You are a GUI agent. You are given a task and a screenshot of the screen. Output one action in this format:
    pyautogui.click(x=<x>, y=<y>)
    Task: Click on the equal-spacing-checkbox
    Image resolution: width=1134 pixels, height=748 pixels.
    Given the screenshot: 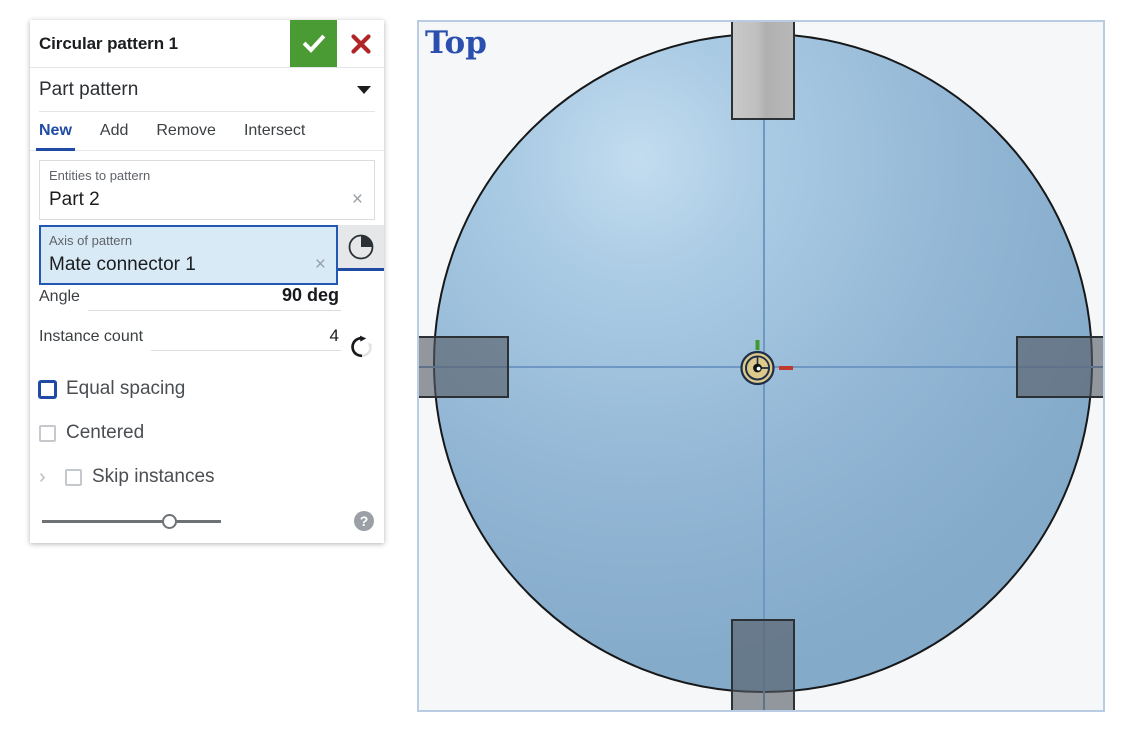 What is the action you would take?
    pyautogui.click(x=47, y=389)
    